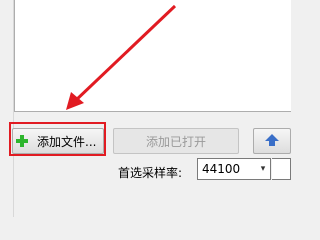 Image resolution: width=320 pixels, height=240 pixels. Describe the element at coordinates (150, 173) in the screenshot. I see `sample-rate-label: 首选采样率:` at that location.